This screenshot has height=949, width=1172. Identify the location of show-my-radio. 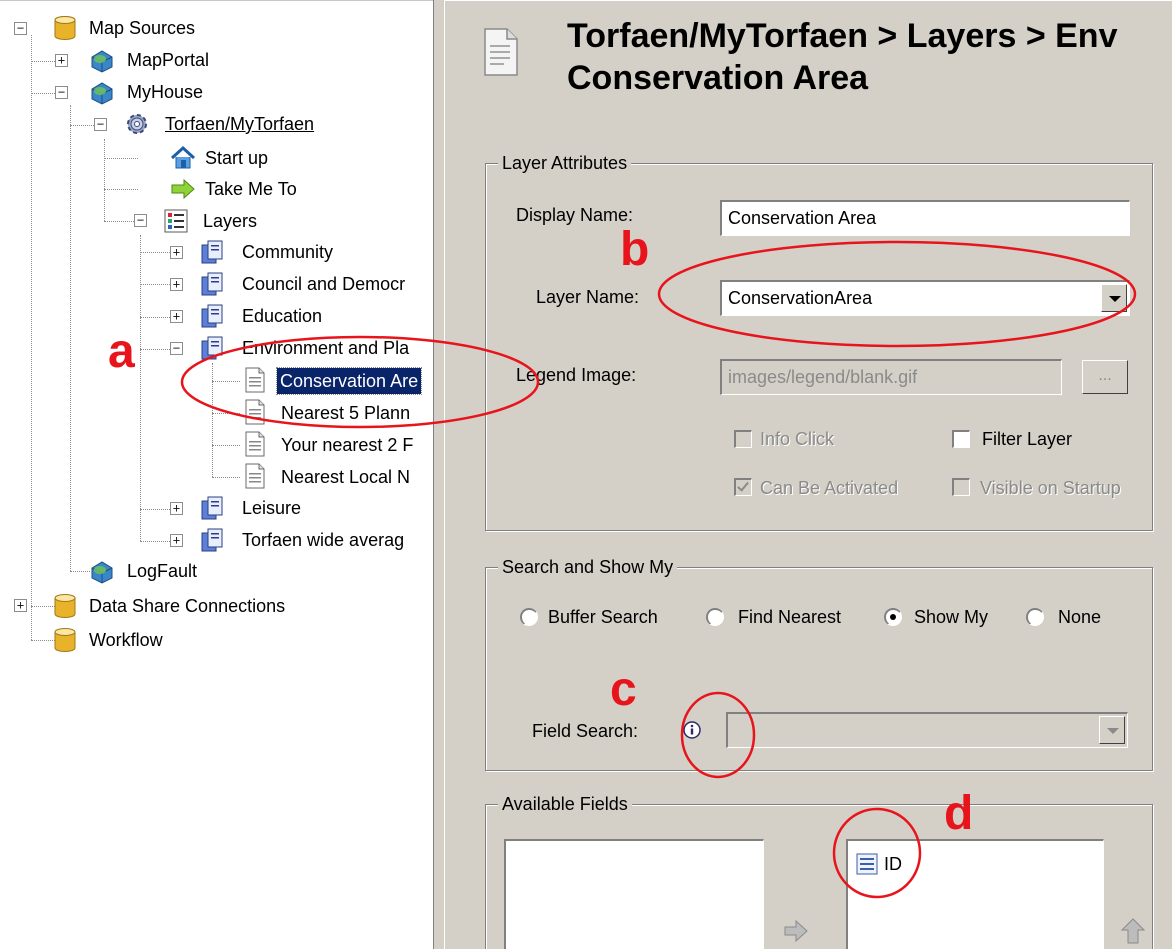
(893, 617).